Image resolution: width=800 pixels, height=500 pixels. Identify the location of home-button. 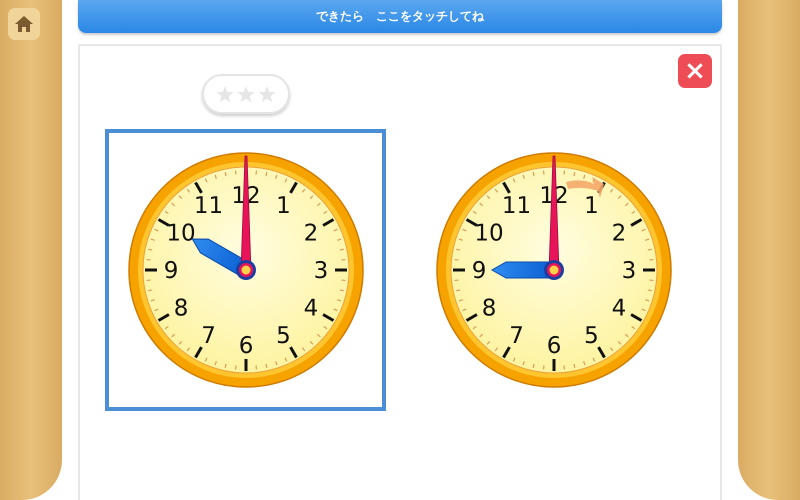
(24, 24).